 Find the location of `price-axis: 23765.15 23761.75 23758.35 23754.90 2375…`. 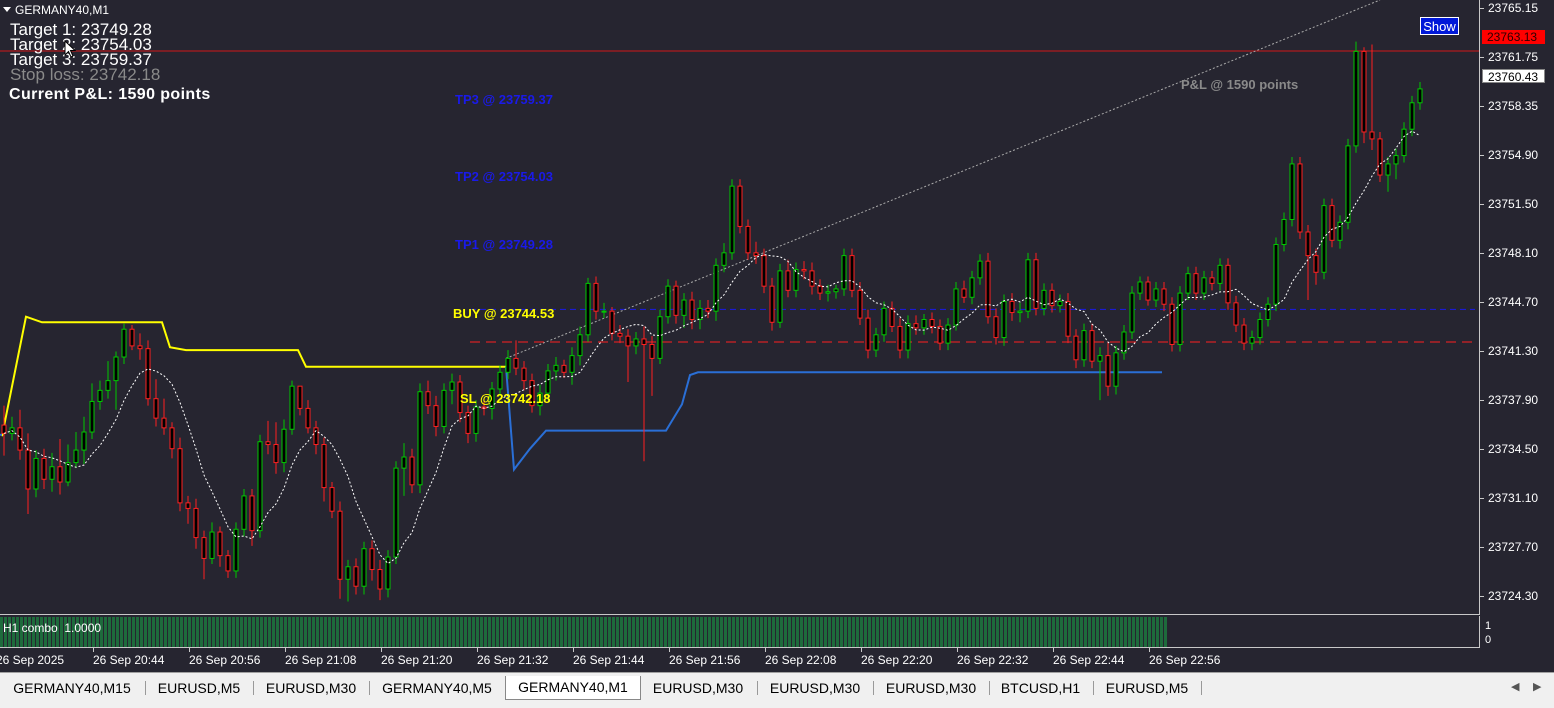

price-axis: 23765.15 23761.75 23758.35 23754.90 2375… is located at coordinates (1516, 307).